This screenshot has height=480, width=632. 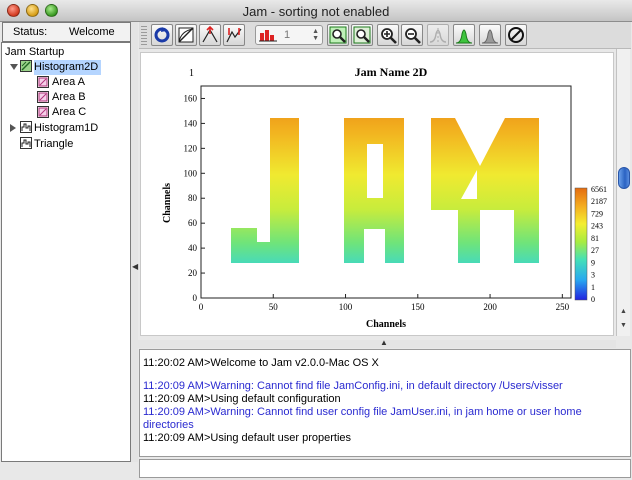 I want to click on group-selector-value: 1, so click(x=287, y=35).